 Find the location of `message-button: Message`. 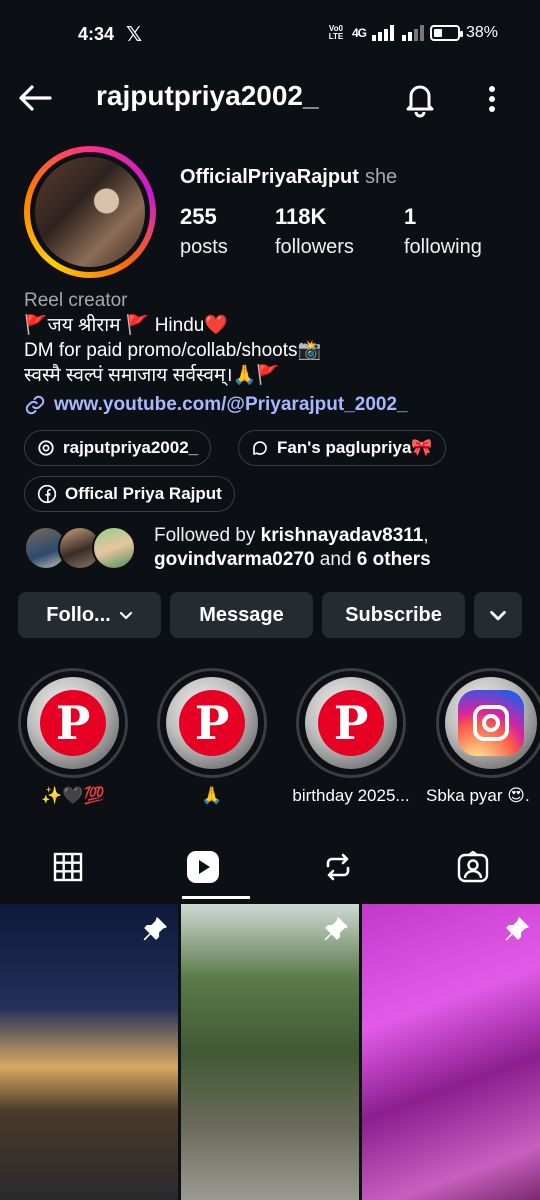

message-button: Message is located at coordinates (241, 615).